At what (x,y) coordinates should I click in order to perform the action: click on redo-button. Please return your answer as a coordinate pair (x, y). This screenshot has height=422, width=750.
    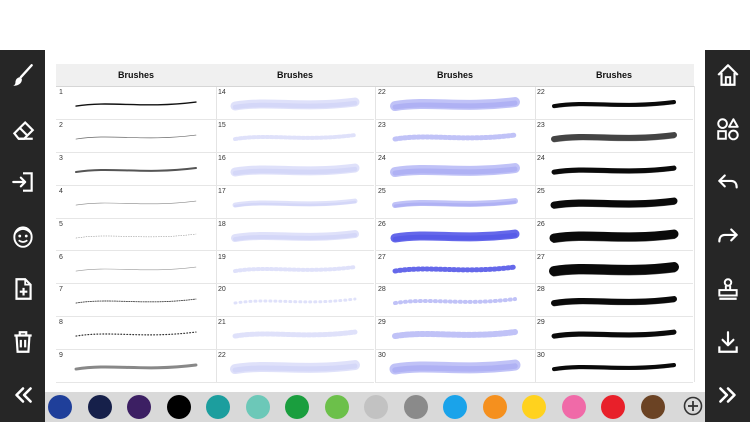
    Looking at the image, I should click on (727, 236).